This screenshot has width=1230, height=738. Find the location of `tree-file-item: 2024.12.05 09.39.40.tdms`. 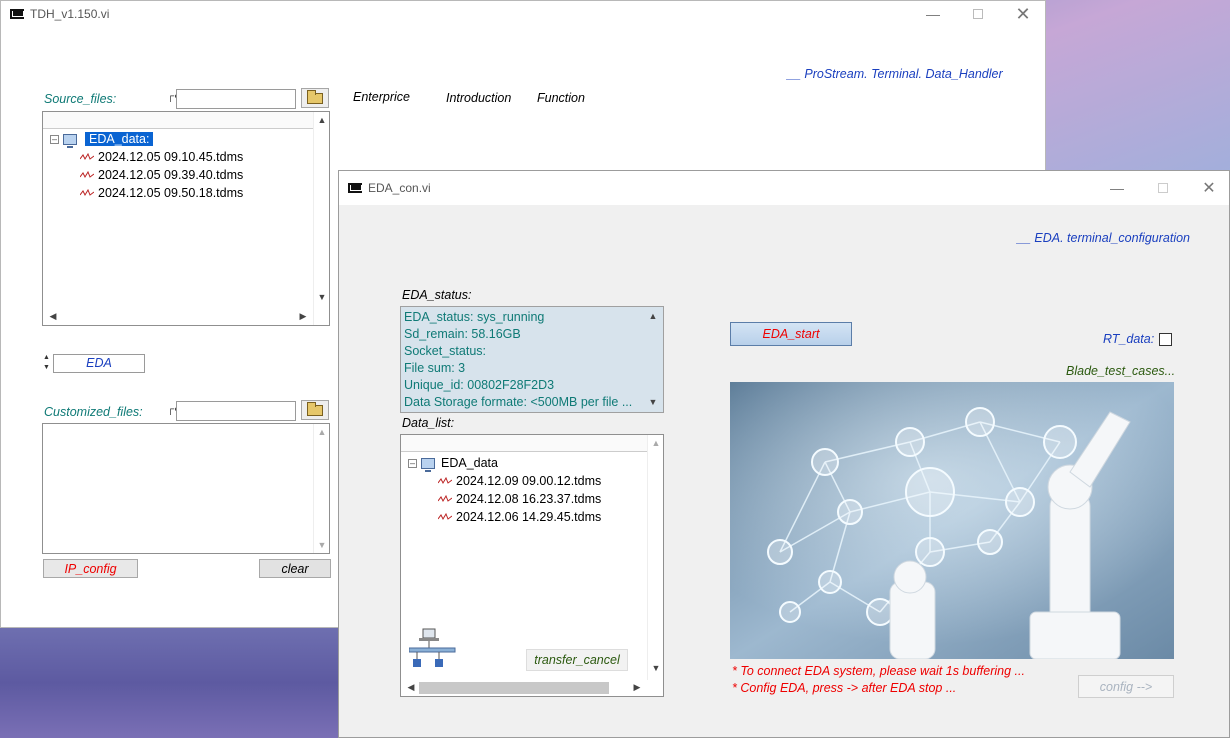

tree-file-item: 2024.12.05 09.39.40.tdms is located at coordinates (161, 175).